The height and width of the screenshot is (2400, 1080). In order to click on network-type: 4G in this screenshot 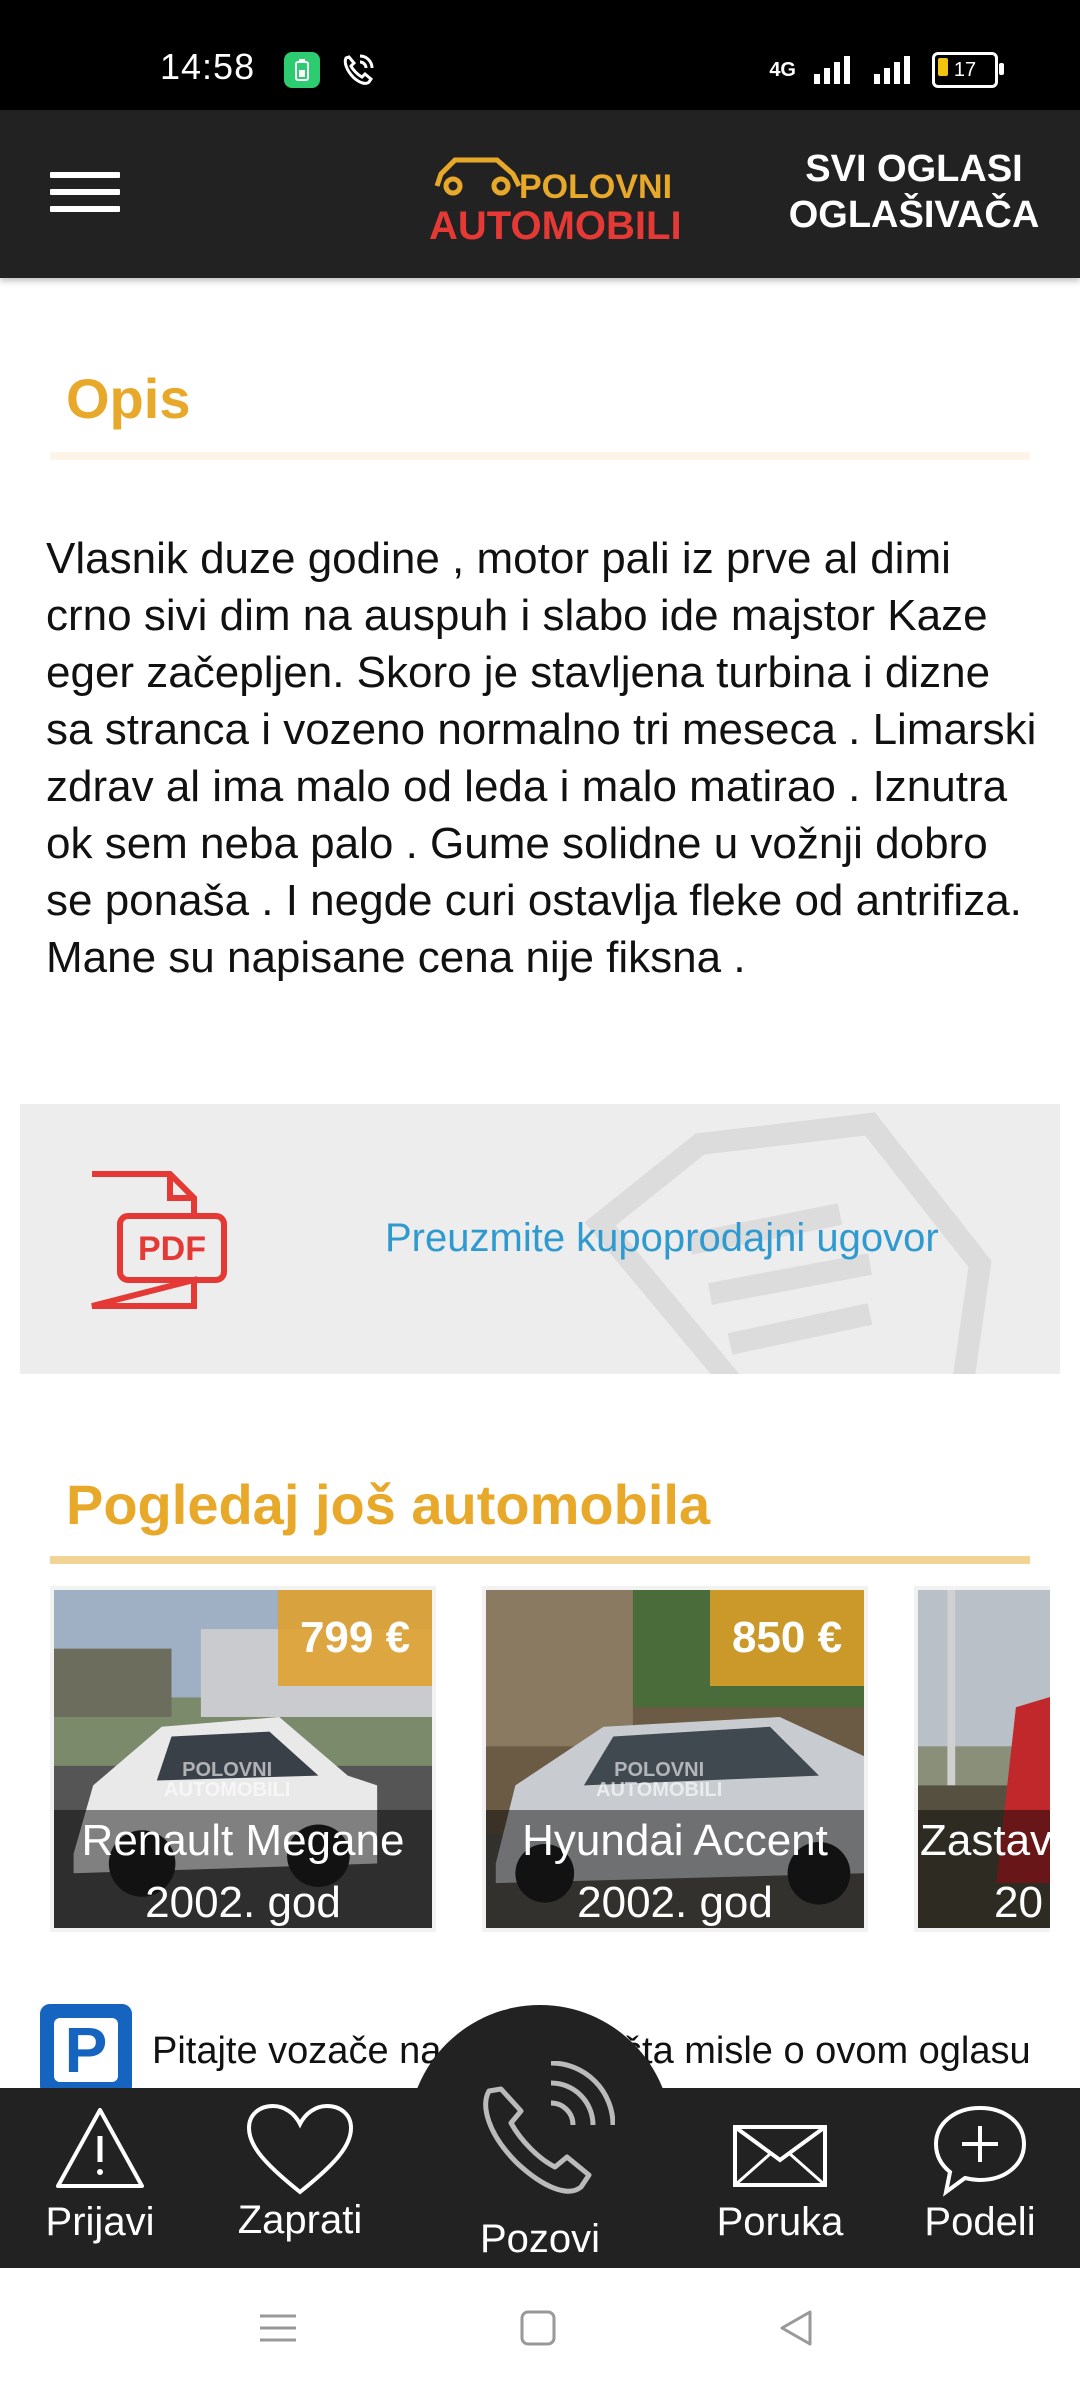, I will do `click(782, 69)`.